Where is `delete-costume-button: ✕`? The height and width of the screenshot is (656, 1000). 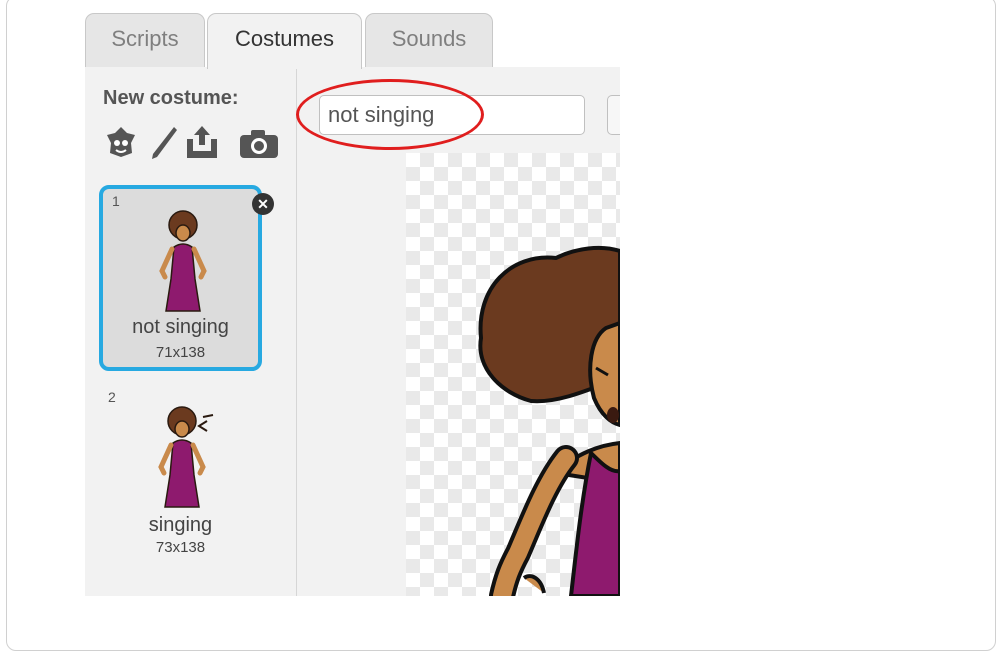
delete-costume-button: ✕ is located at coordinates (263, 204).